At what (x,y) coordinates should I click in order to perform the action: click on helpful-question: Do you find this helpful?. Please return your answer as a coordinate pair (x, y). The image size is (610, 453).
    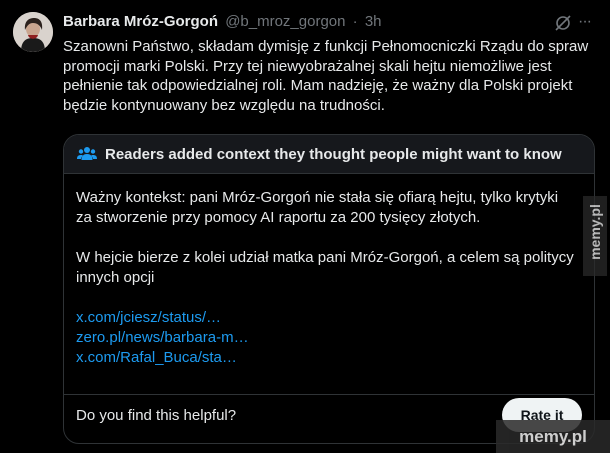
    Looking at the image, I should click on (156, 415).